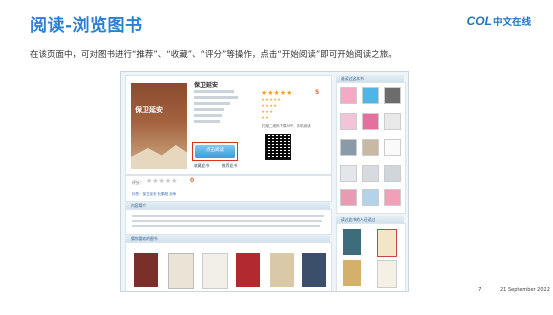 The height and width of the screenshot is (315, 553). Describe the element at coordinates (286, 126) in the screenshot. I see `qr-caption: 扫描二维码下载APP，手机阅读` at that location.